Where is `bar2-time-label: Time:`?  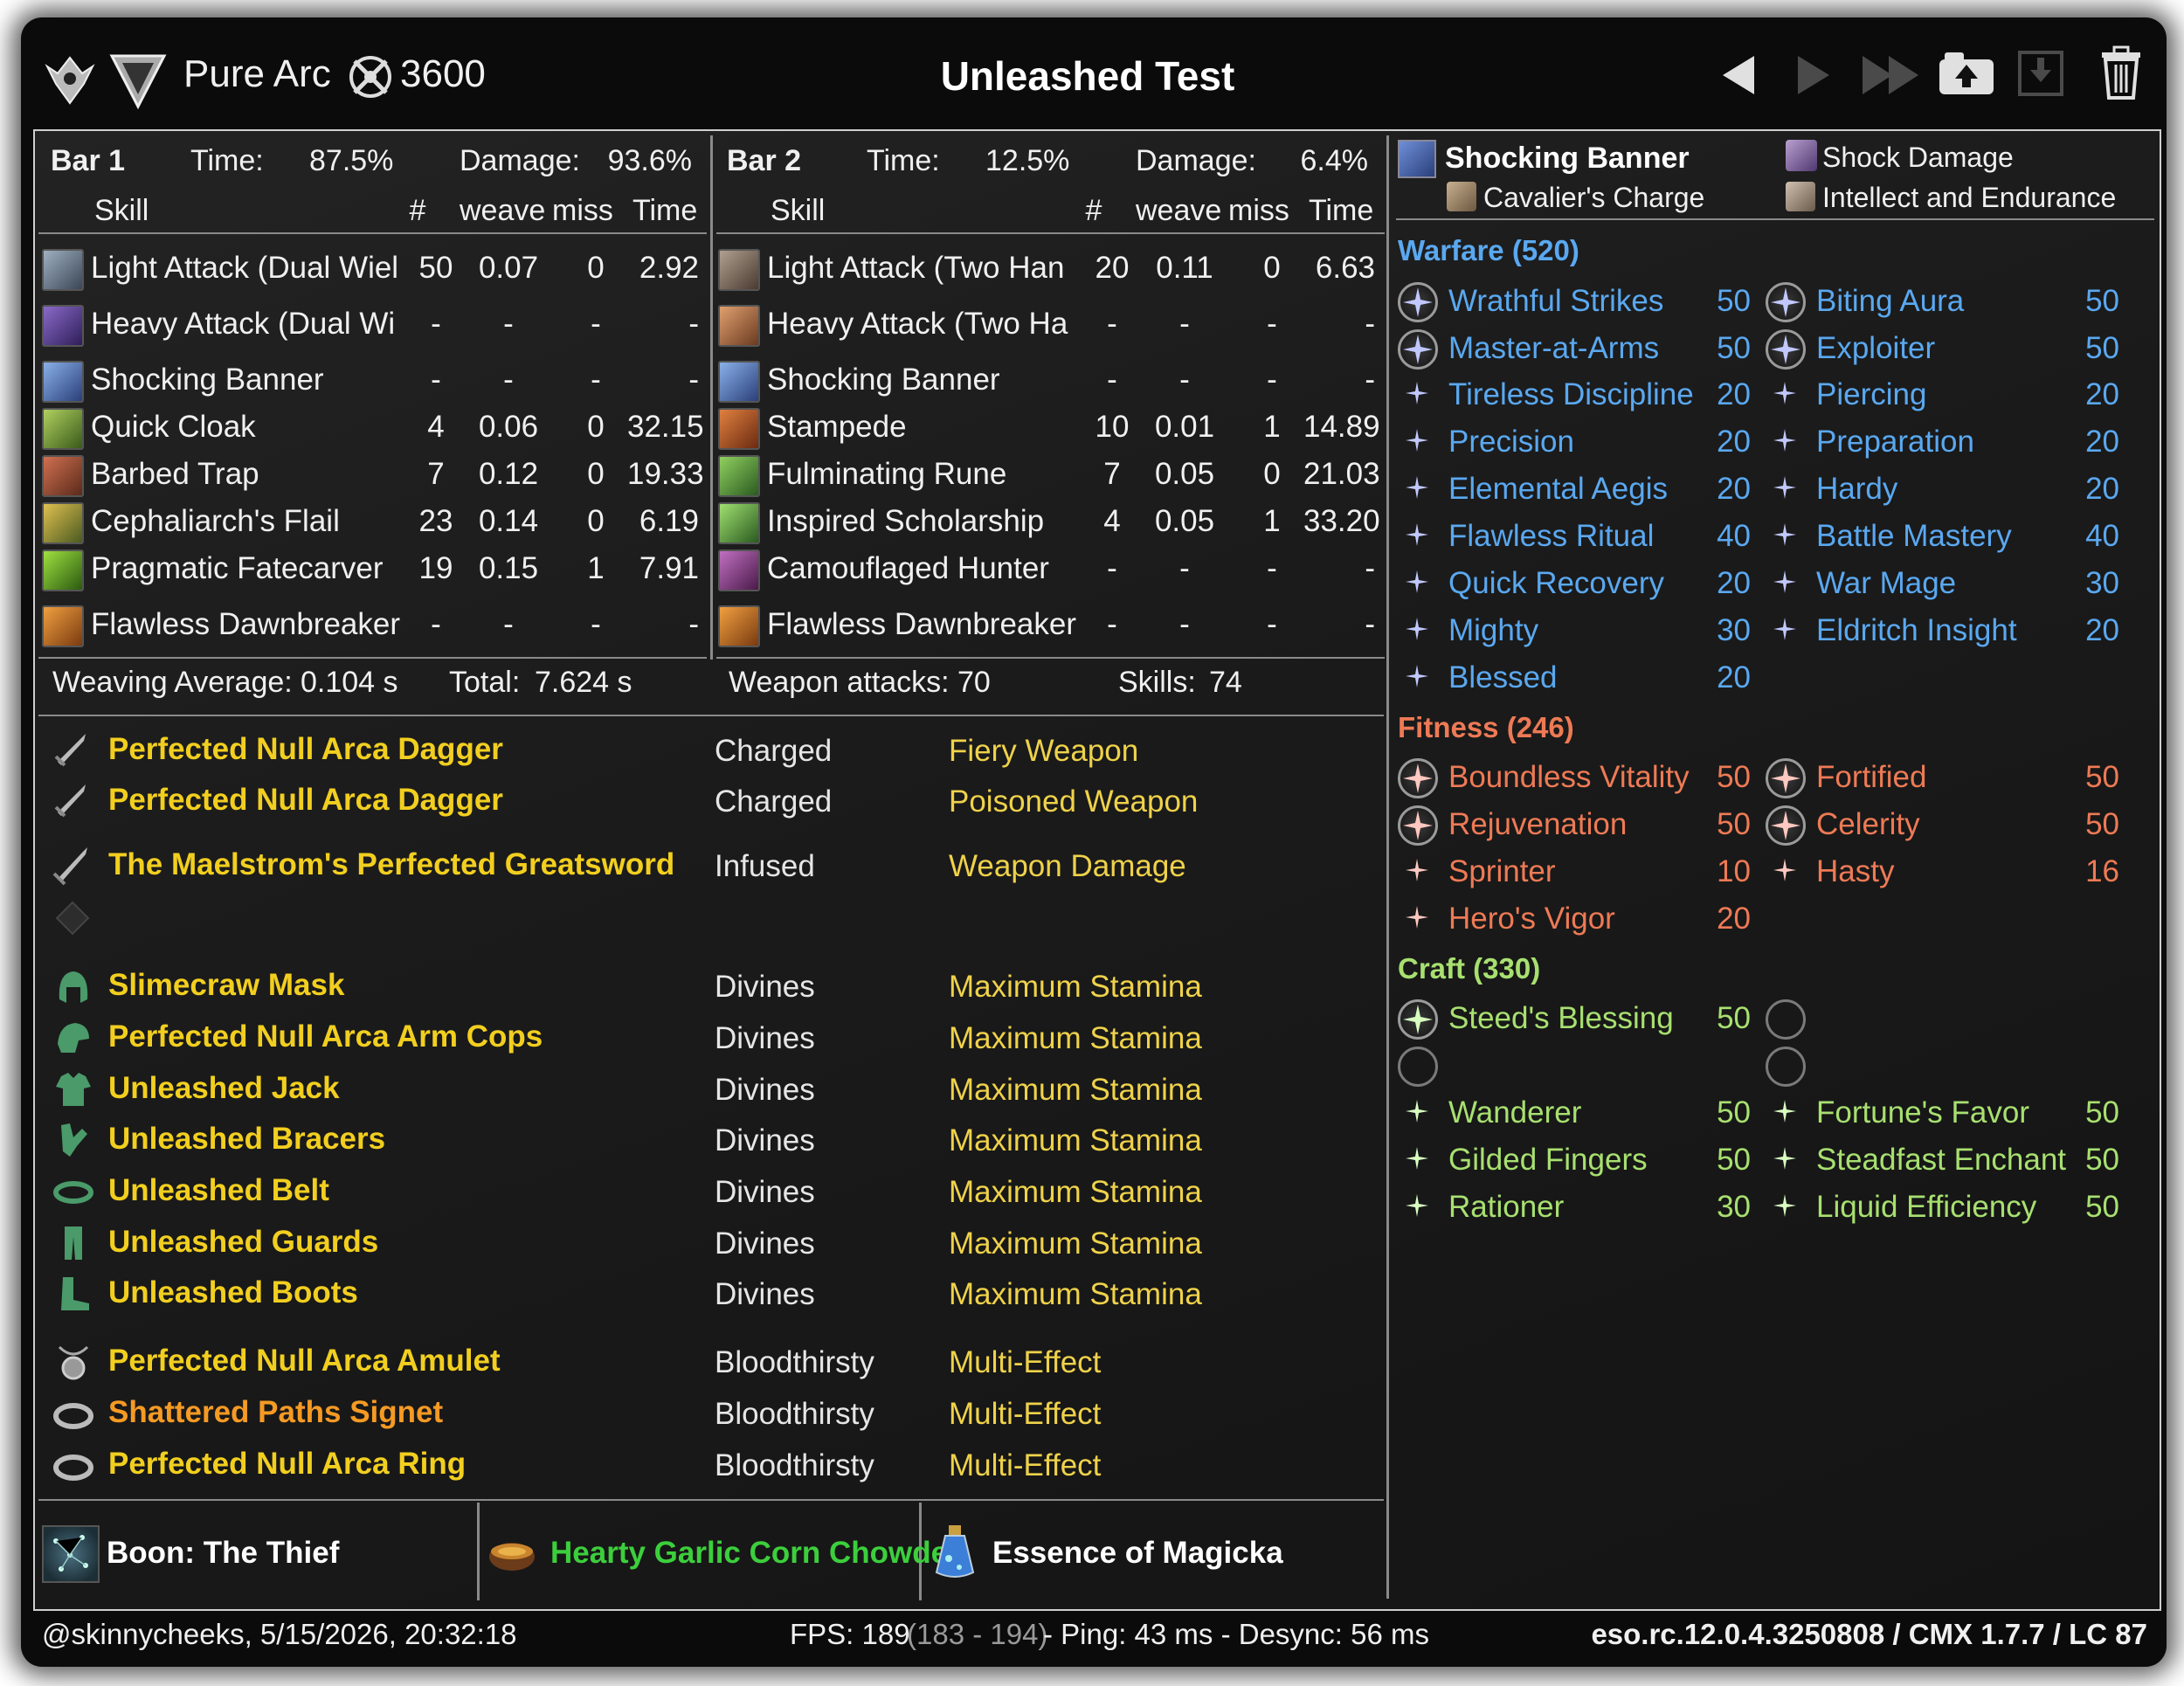 bar2-time-label: Time: is located at coordinates (903, 160).